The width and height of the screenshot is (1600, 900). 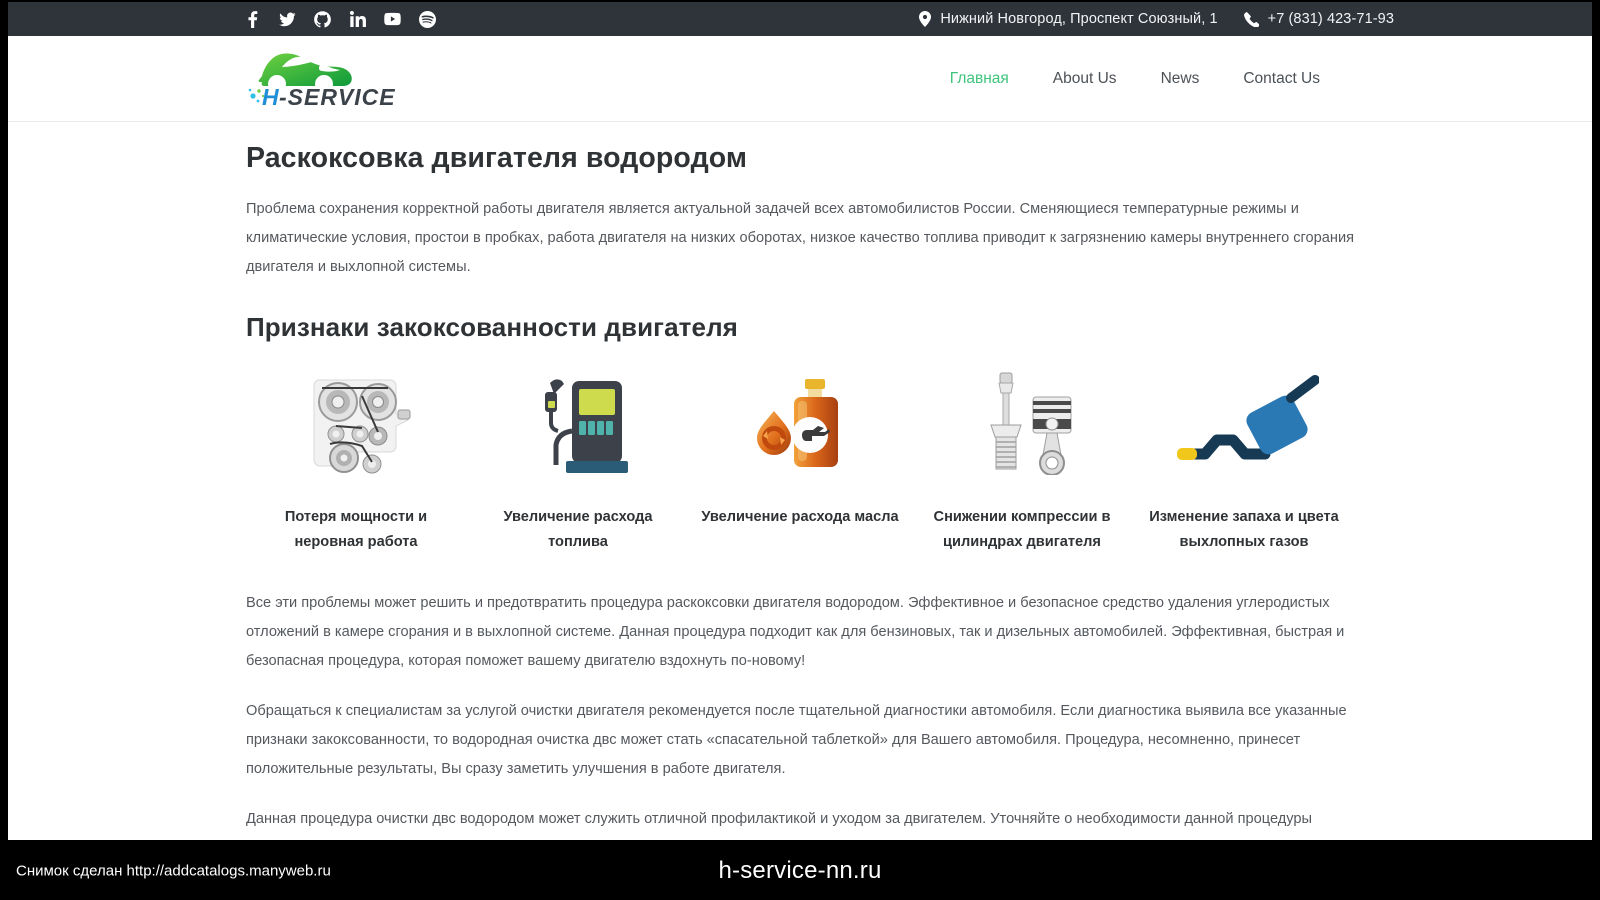 What do you see at coordinates (1244, 529) in the screenshot?
I see `feature-label: Изменение запаха и цвета выхлопных газов` at bounding box center [1244, 529].